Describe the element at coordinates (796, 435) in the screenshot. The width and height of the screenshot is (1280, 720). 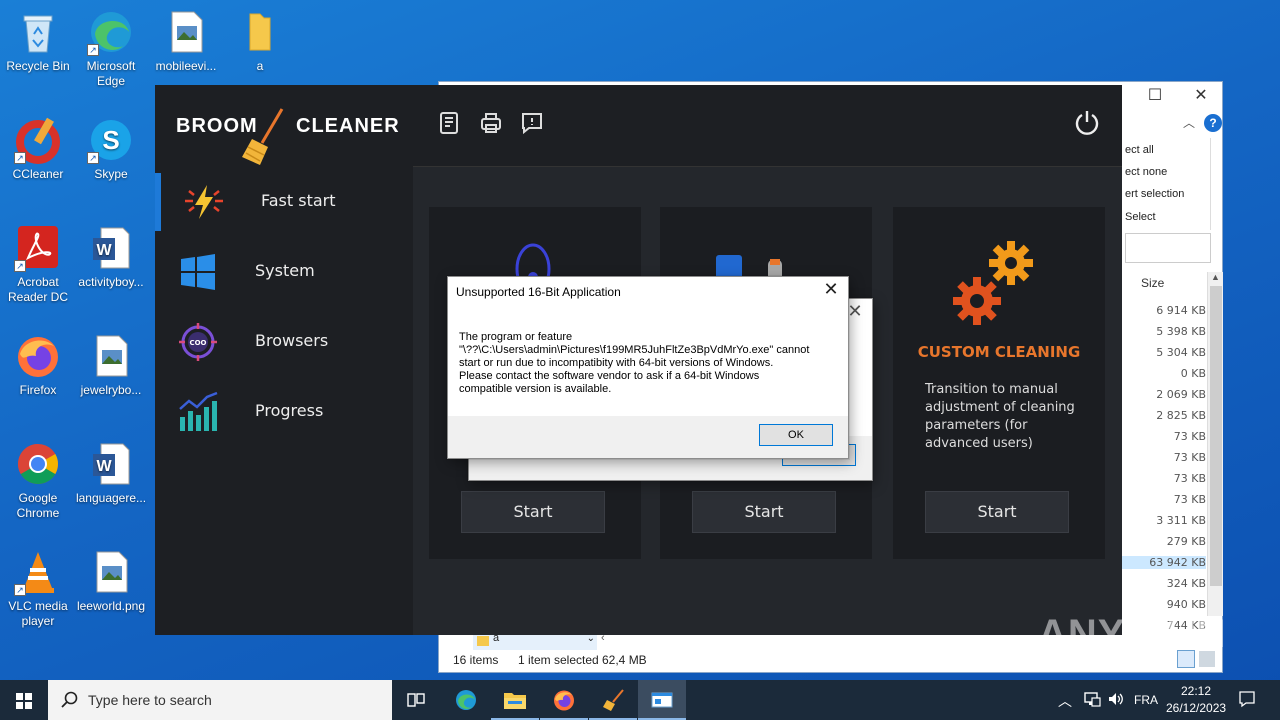
I see `ok-button: OK` at that location.